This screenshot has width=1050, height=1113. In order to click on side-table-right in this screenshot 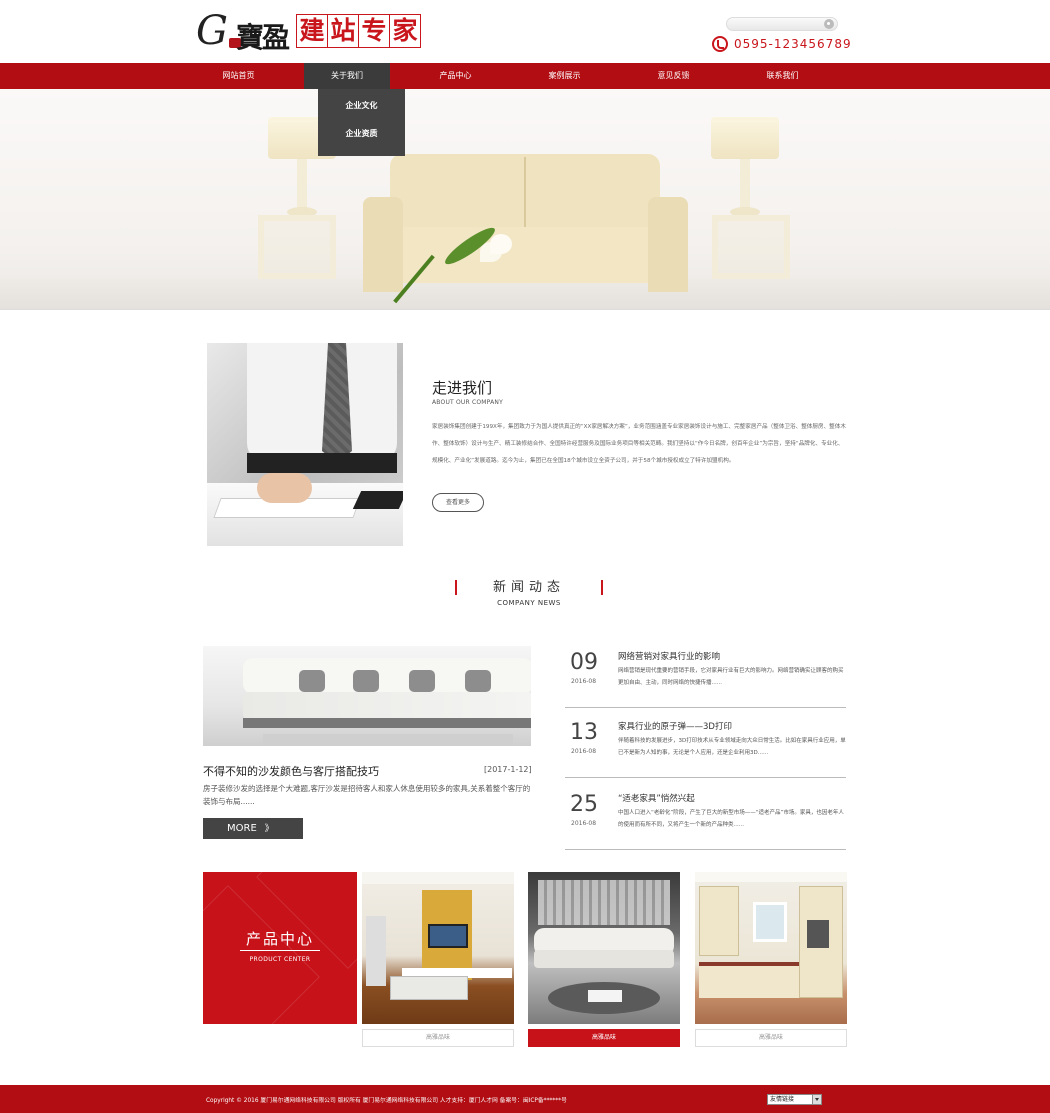, I will do `click(751, 247)`.